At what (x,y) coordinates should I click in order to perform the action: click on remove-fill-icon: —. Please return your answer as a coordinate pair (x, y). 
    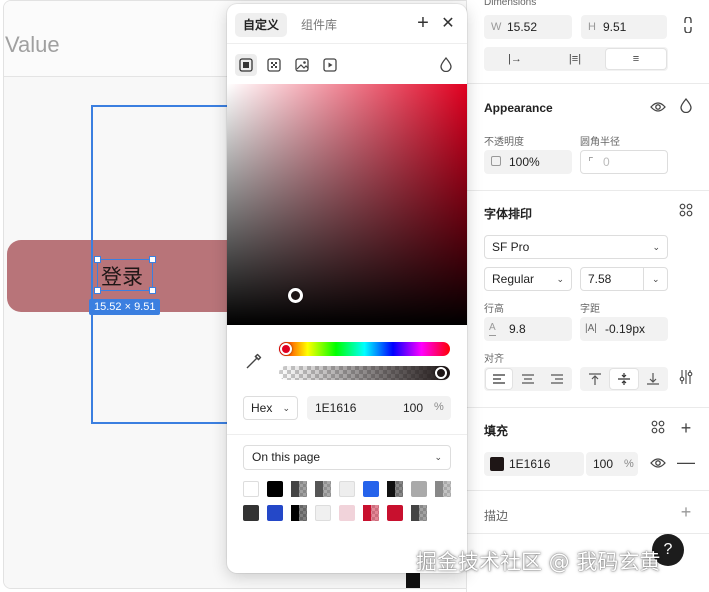
    Looking at the image, I should click on (686, 462).